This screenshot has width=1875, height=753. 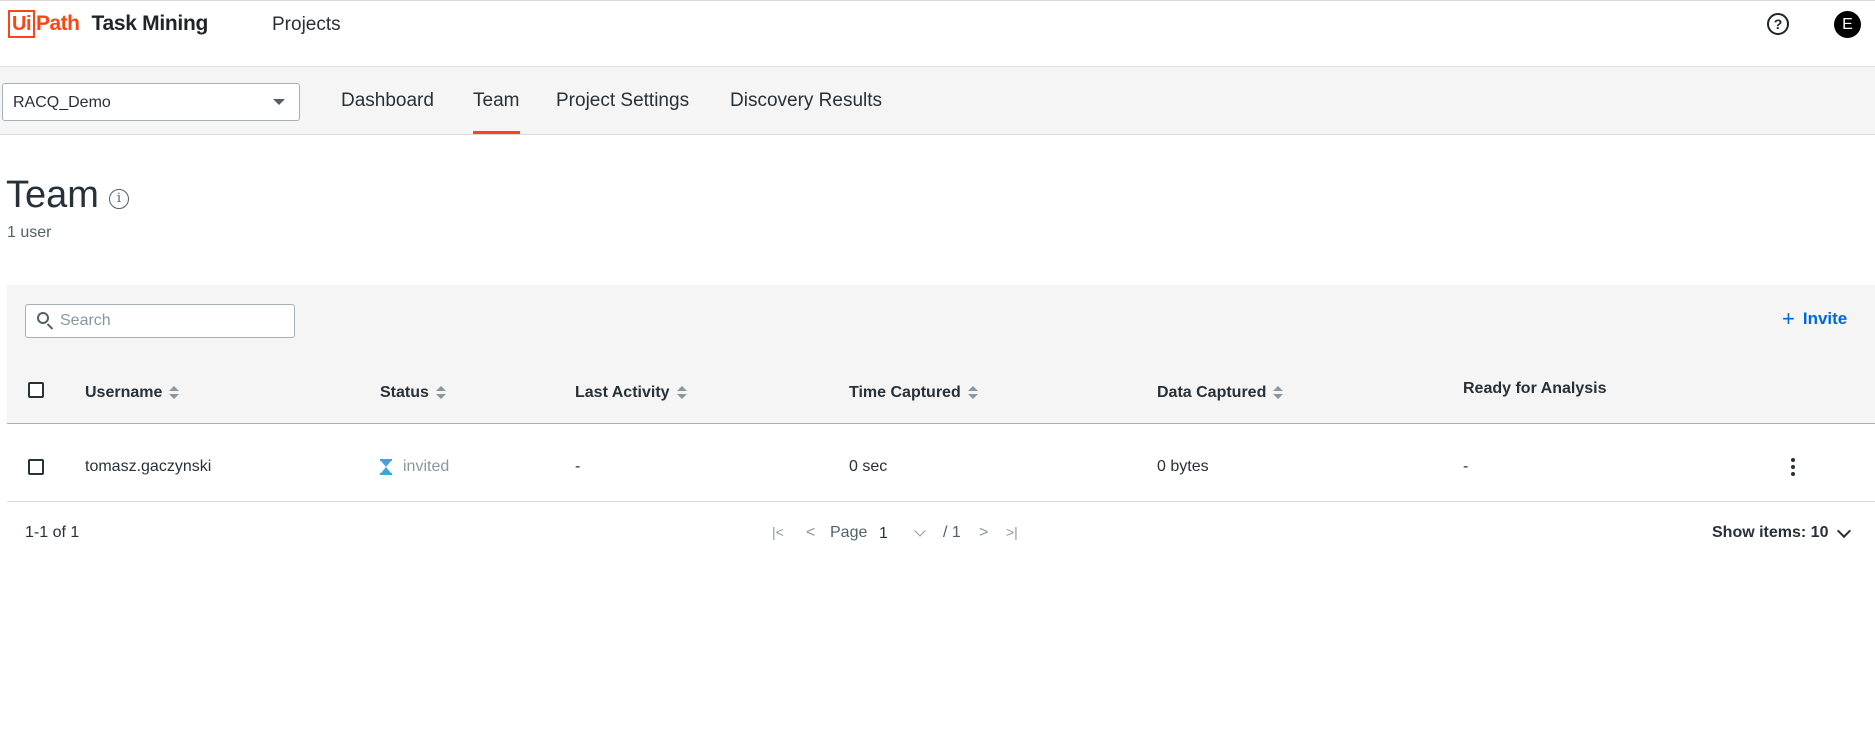 I want to click on column-header-status: Status, so click(x=413, y=393).